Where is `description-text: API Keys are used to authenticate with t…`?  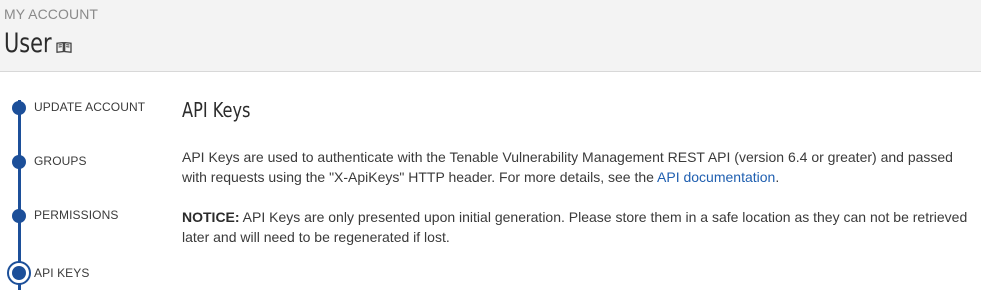 description-text: API Keys are used to authenticate with t… is located at coordinates (567, 167).